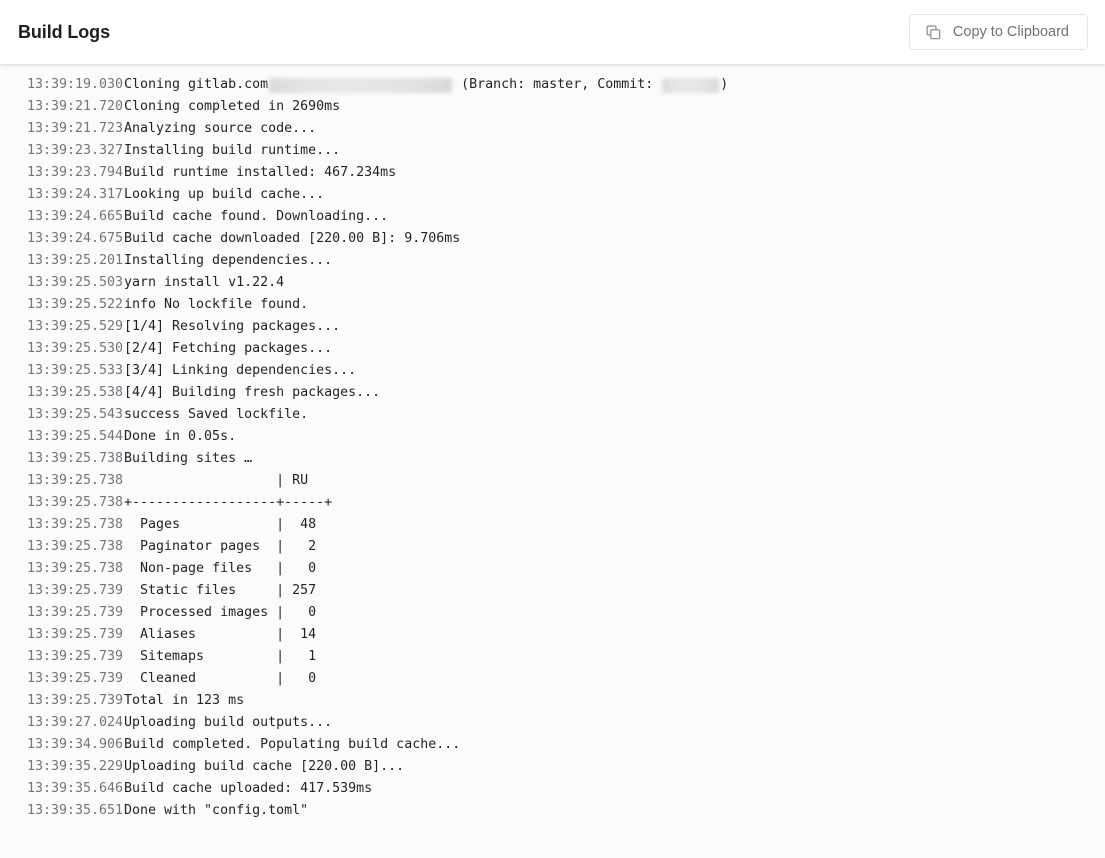 The image size is (1105, 858). Describe the element at coordinates (557, 84) in the screenshot. I see `log-message-branch-text: (Branch: master, Commit:` at that location.